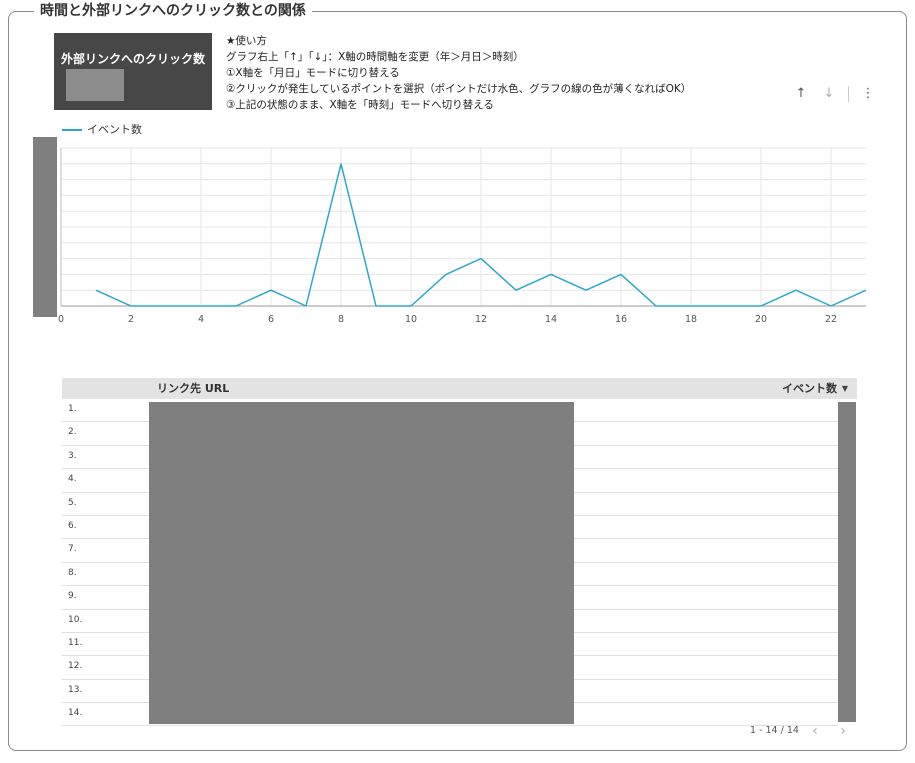 The image size is (915, 763). I want to click on row-number: 11., so click(75, 642).